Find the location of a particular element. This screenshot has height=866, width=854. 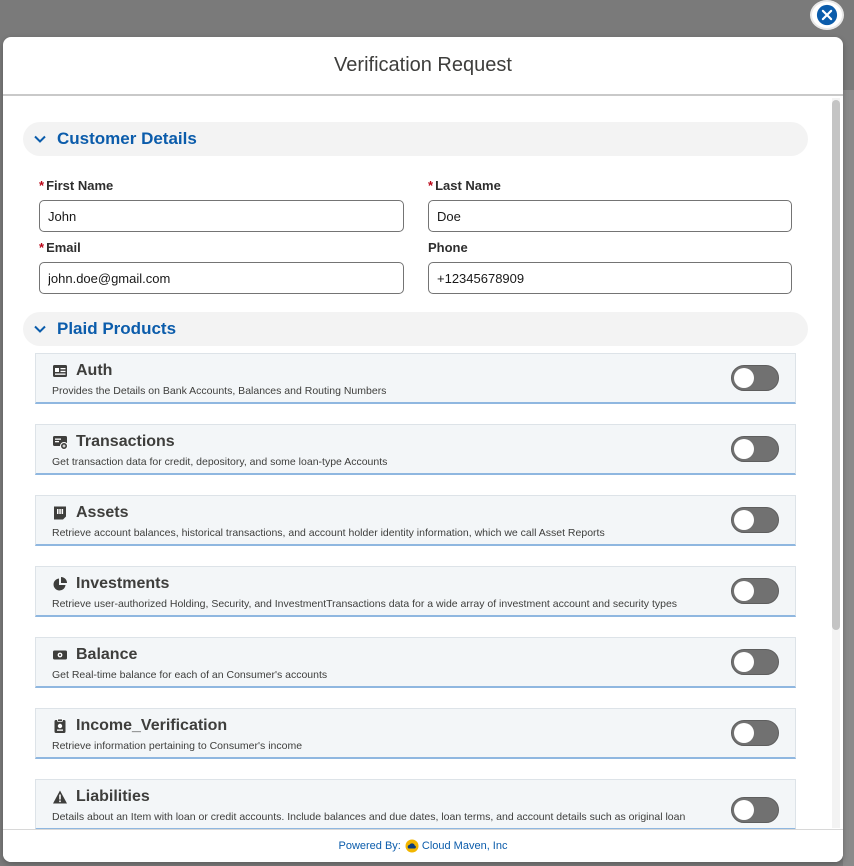

assets-icon is located at coordinates (60, 513).